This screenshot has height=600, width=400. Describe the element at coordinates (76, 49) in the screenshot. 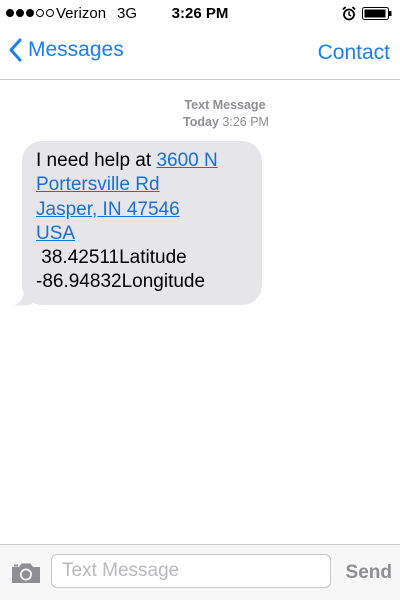

I see `back-button-label: Messages` at that location.